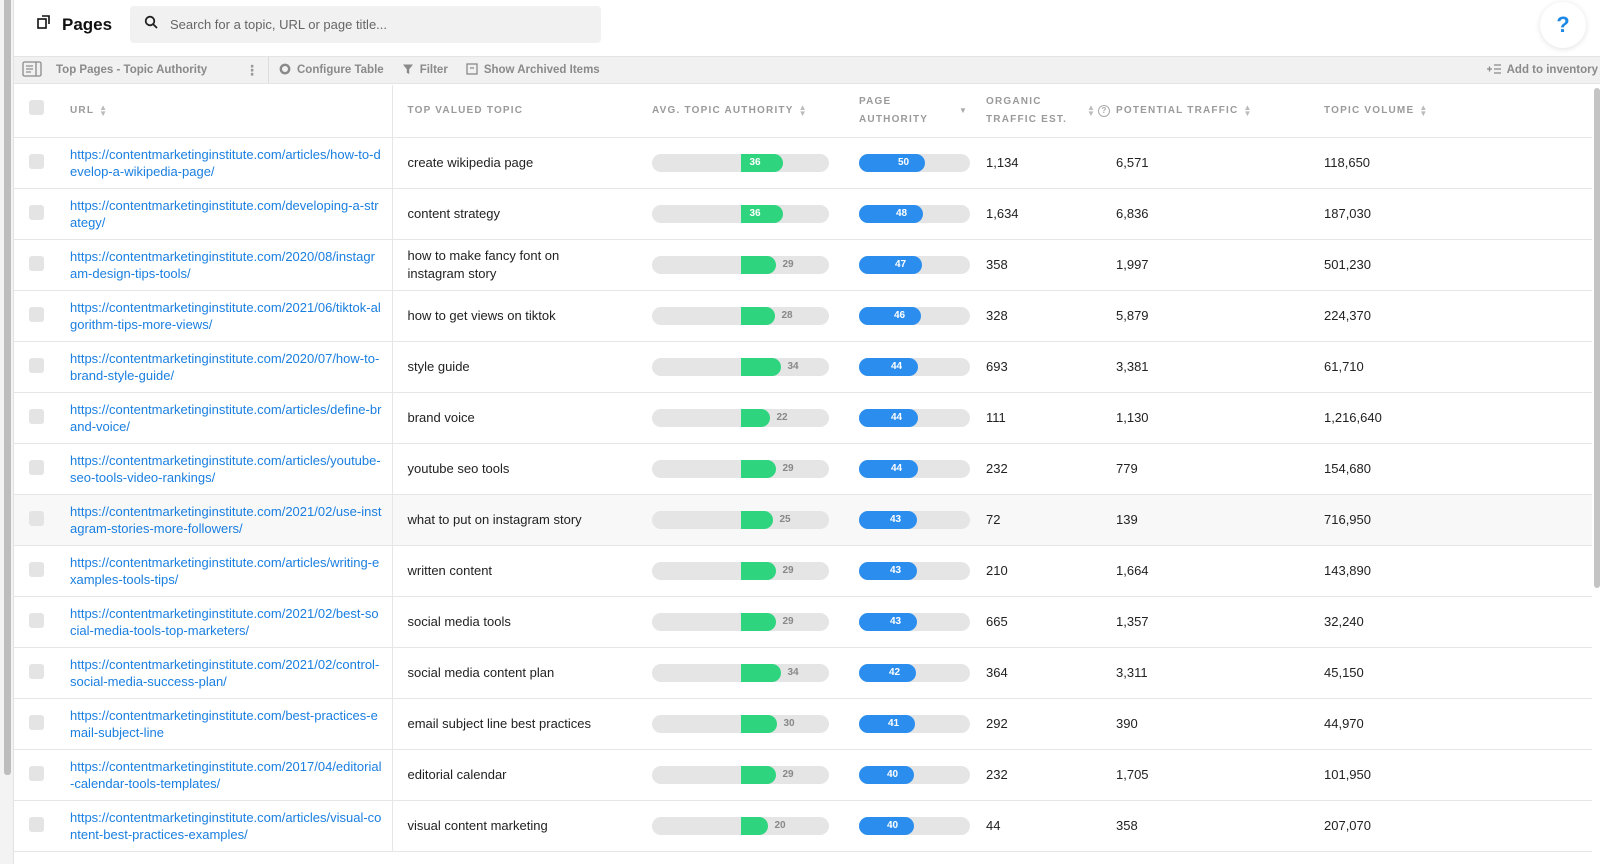  What do you see at coordinates (370, 24) in the screenshot?
I see `search-input` at bounding box center [370, 24].